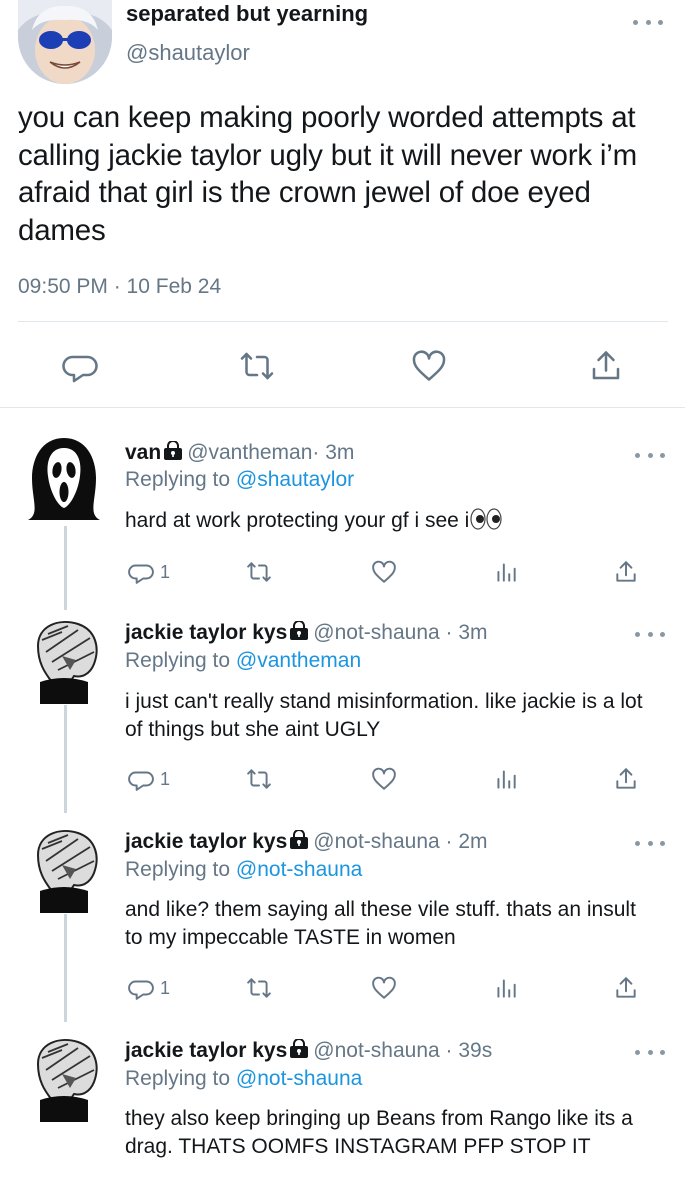 This screenshot has width=685, height=1200. What do you see at coordinates (466, 841) in the screenshot?
I see `reply-time: · 2m` at bounding box center [466, 841].